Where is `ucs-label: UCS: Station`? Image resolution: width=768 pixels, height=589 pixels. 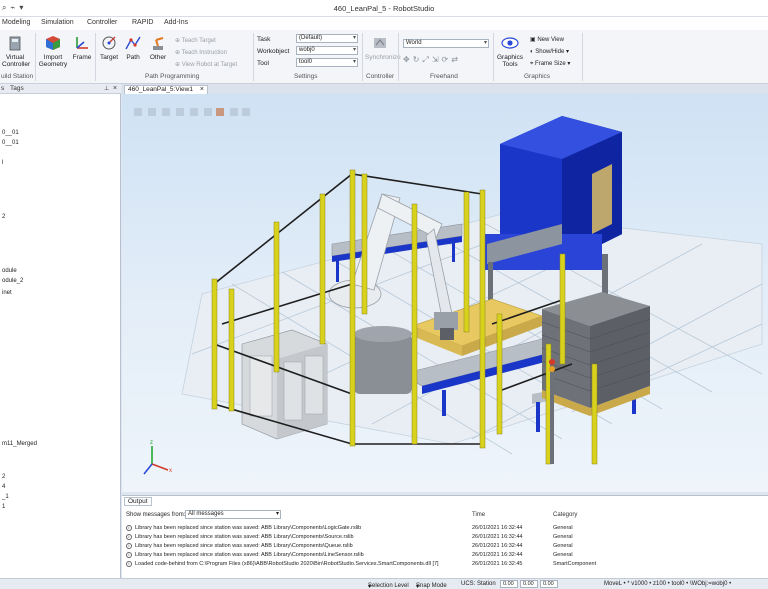 ucs-label: UCS: Station is located at coordinates (478, 584).